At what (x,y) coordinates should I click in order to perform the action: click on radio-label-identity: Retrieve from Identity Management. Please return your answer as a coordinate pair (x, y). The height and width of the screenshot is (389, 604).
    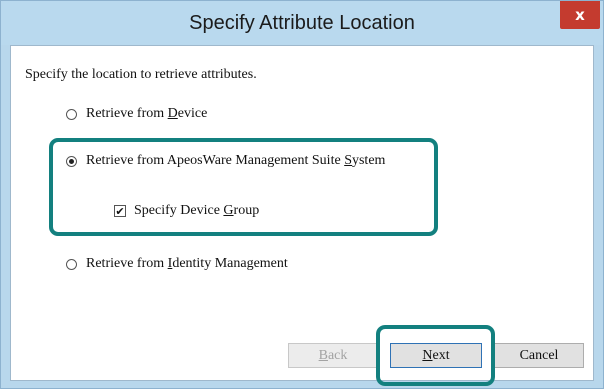
    Looking at the image, I should click on (187, 263).